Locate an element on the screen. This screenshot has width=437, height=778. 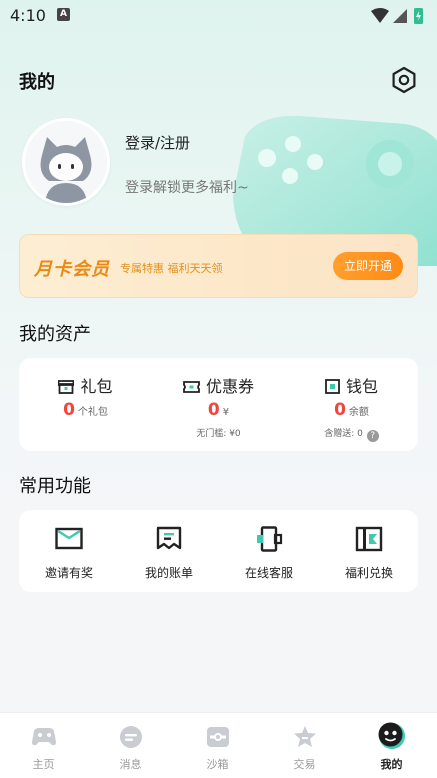
asset-gift-label: 礼包 is located at coordinates (96, 386).